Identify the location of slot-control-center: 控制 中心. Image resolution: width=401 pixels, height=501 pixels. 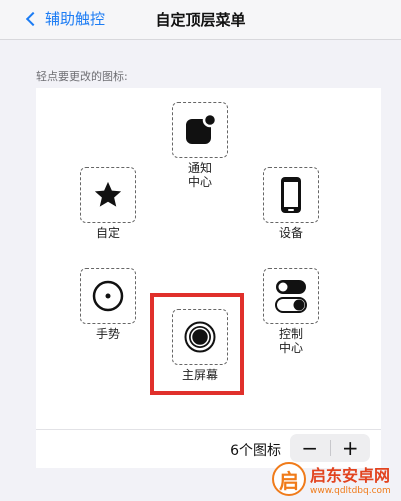
(291, 311).